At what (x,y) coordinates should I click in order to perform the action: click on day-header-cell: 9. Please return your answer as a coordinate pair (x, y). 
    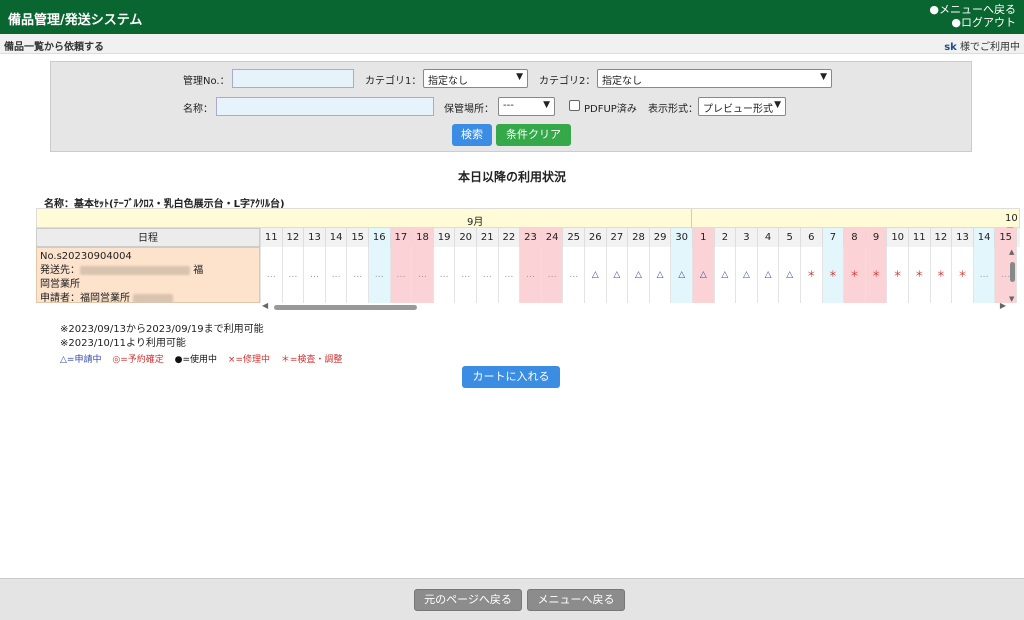
    Looking at the image, I should click on (875, 237).